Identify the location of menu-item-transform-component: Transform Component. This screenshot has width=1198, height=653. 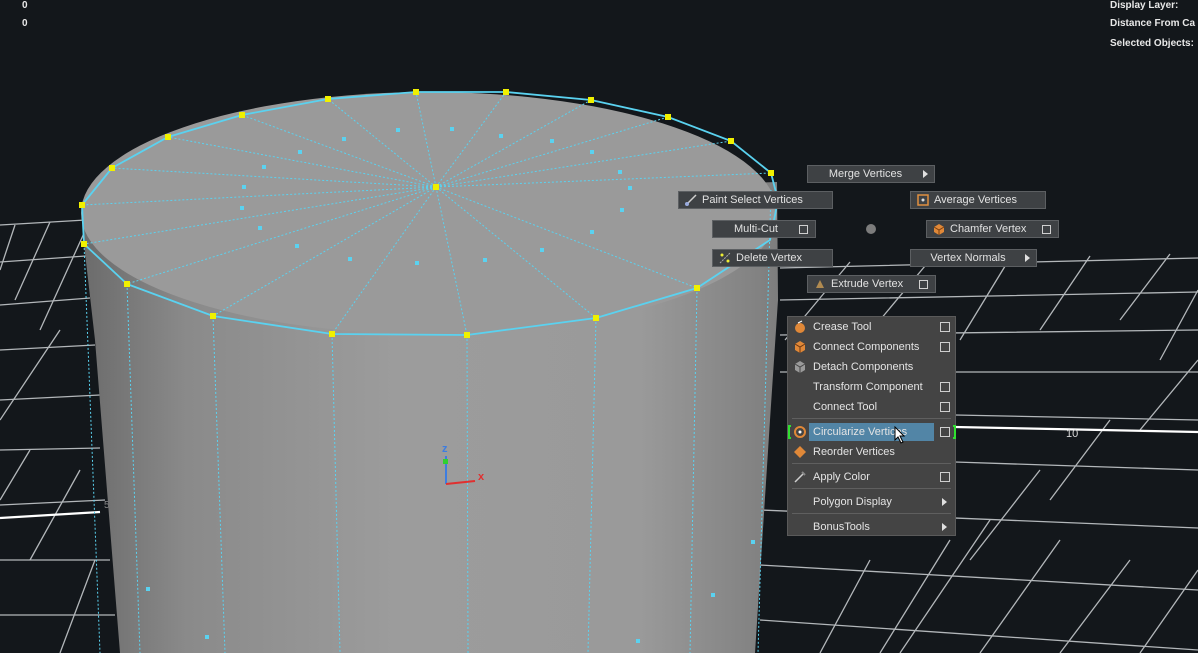
(871, 387).